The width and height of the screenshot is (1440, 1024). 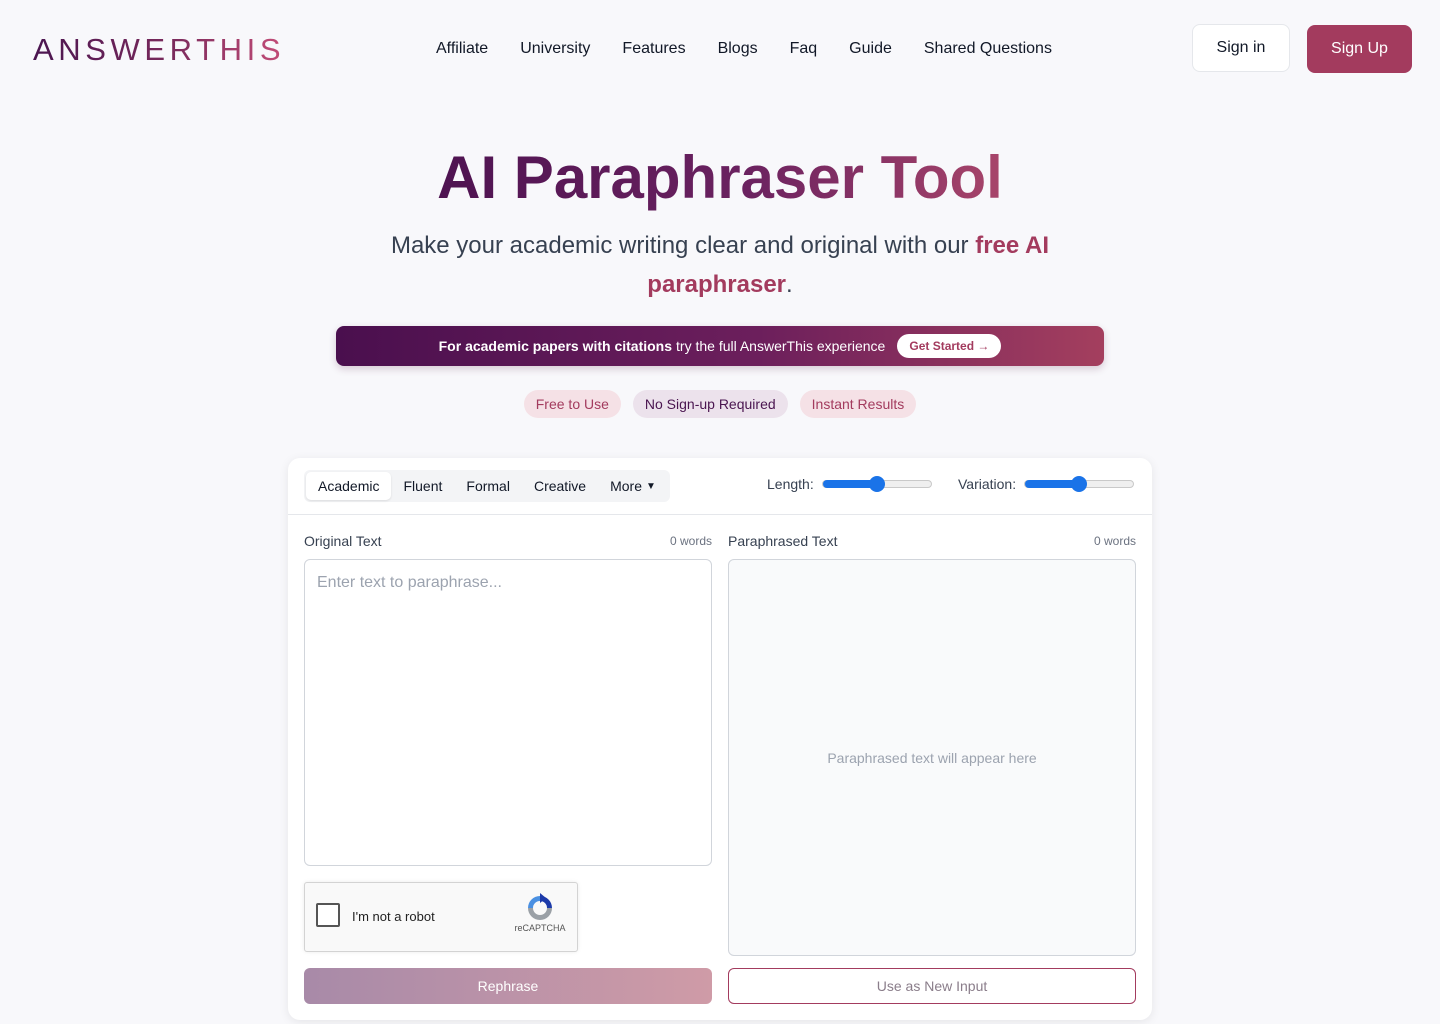 I want to click on recaptcha-icon, so click(x=540, y=906).